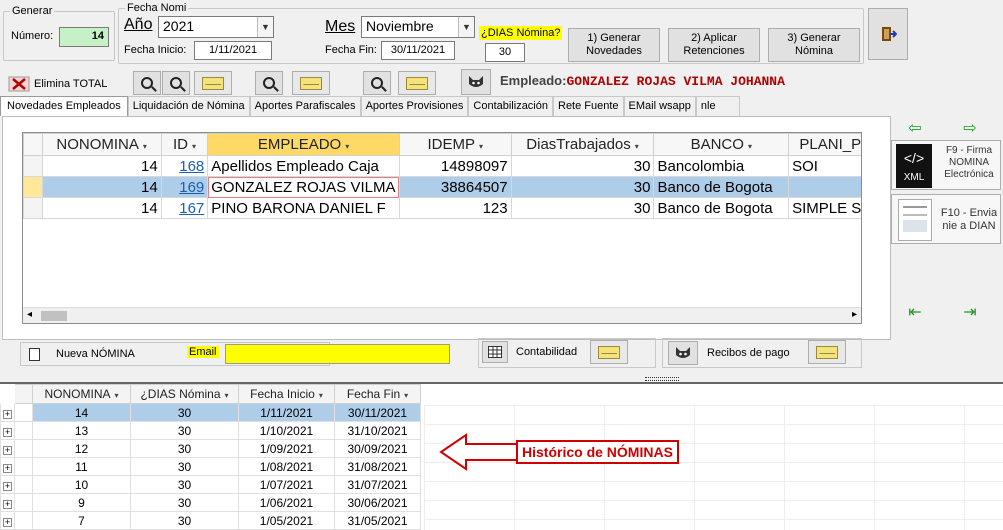 The image size is (1003, 530). I want to click on column-header: ID ▾, so click(184, 144).